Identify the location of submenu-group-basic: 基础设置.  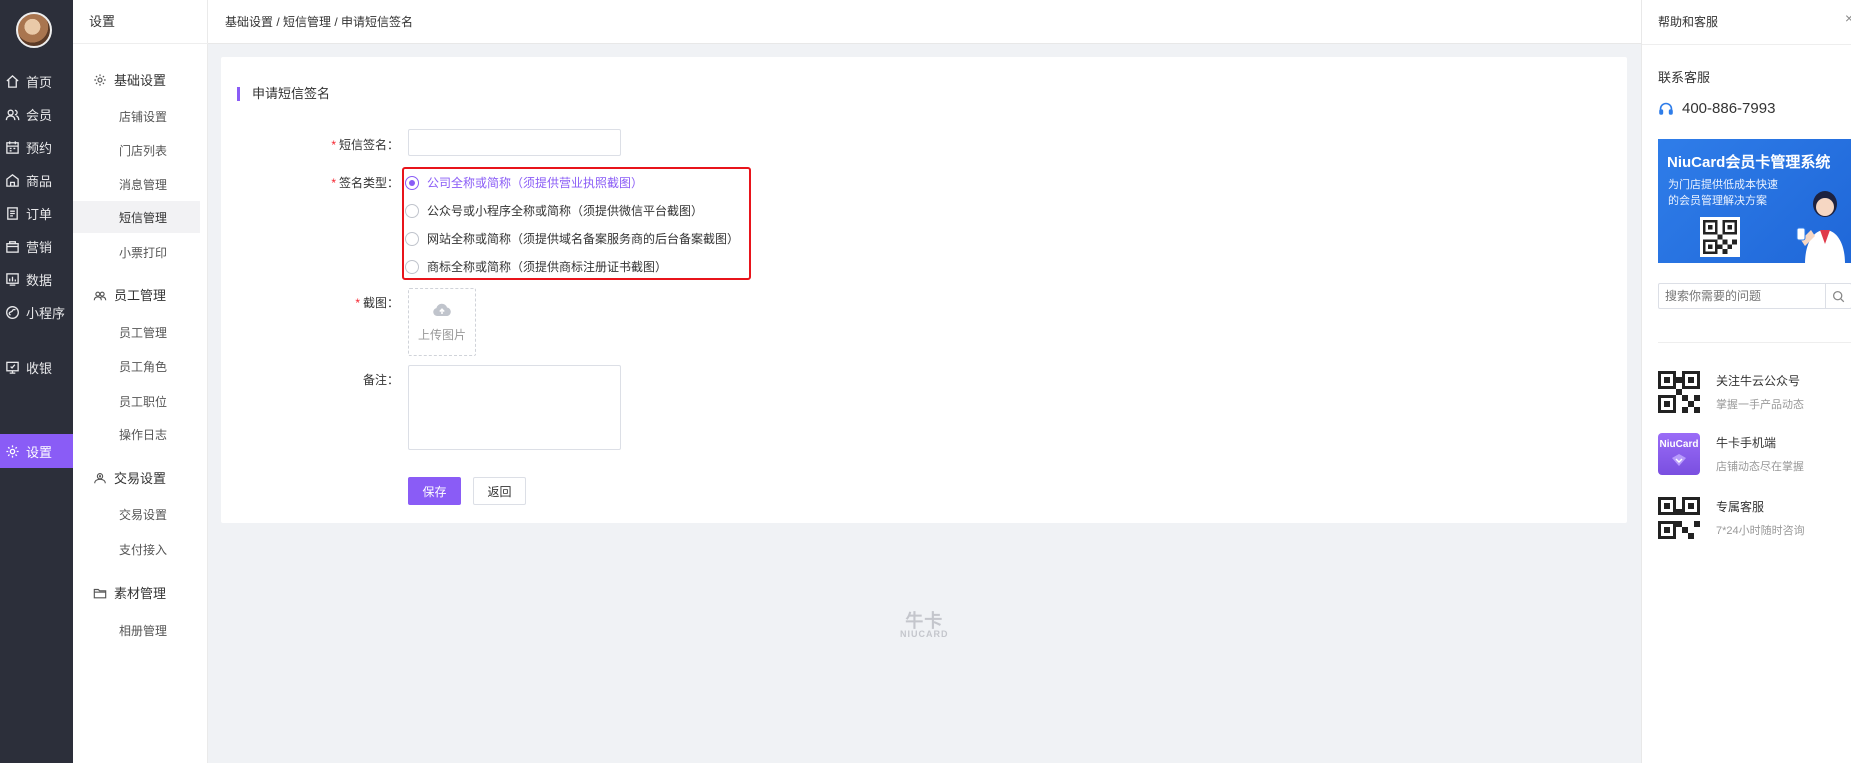
(129, 79).